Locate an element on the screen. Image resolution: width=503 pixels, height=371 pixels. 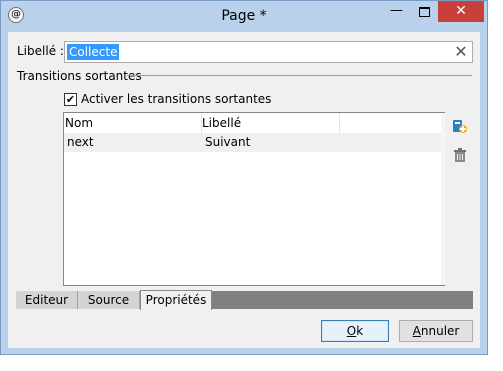
tab-label: Source is located at coordinates (108, 300).